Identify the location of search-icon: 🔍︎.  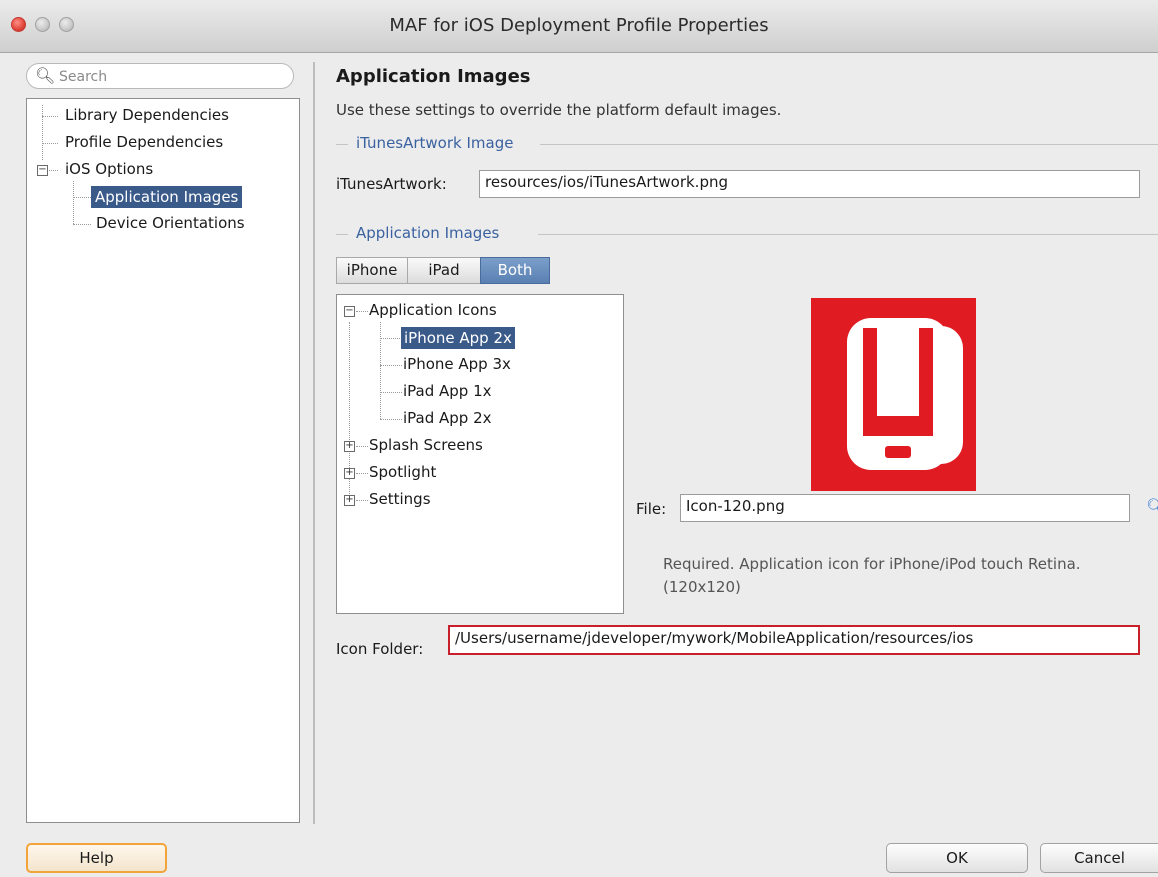
(45, 75).